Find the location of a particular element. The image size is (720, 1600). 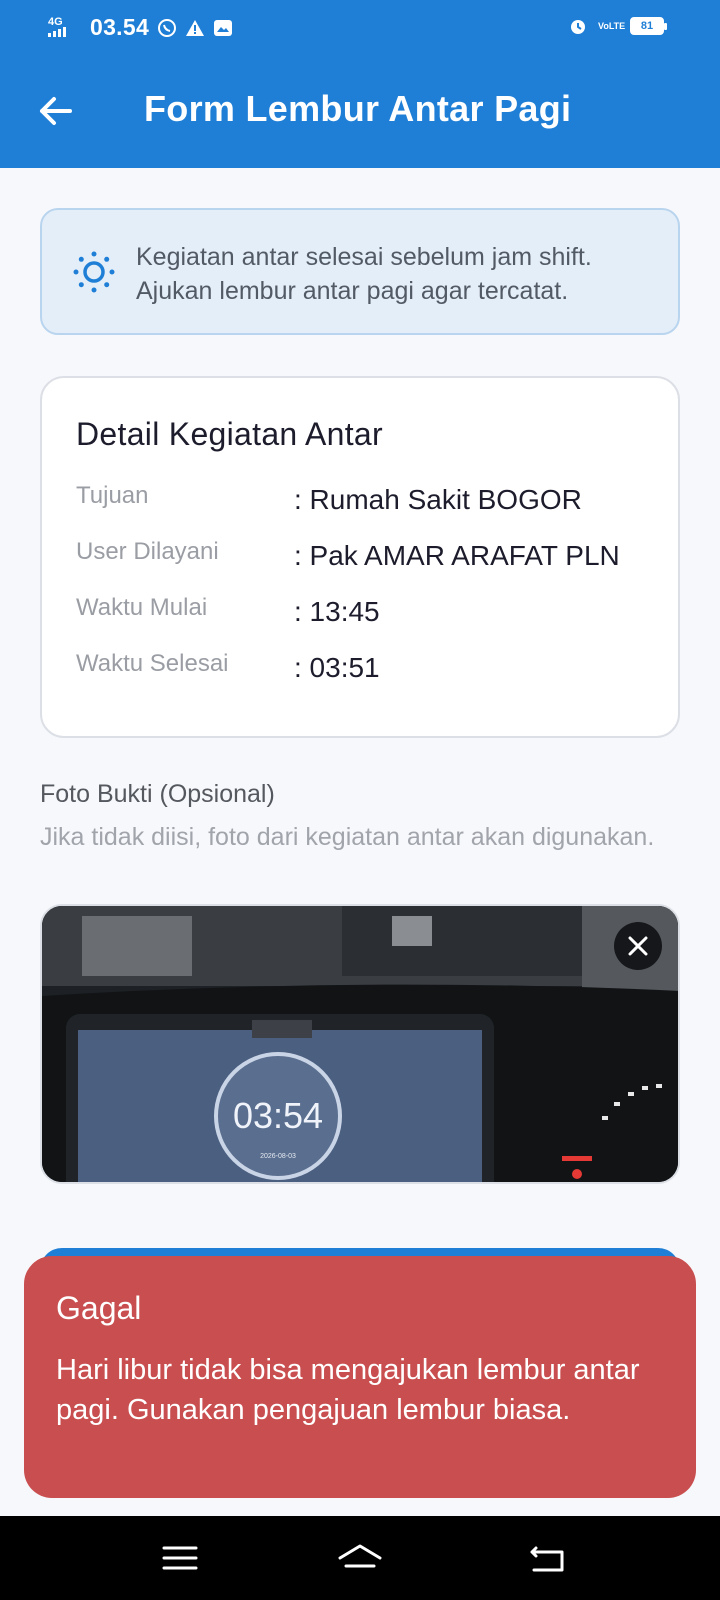

toast-title: Gagal is located at coordinates (99, 1308).